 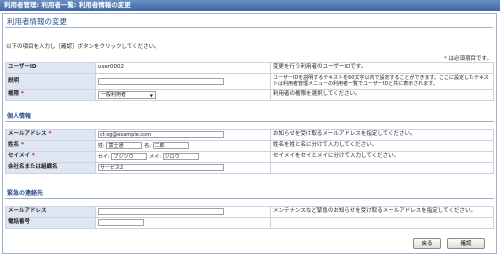 I want to click on user-id-value: user0002, so click(x=183, y=68).